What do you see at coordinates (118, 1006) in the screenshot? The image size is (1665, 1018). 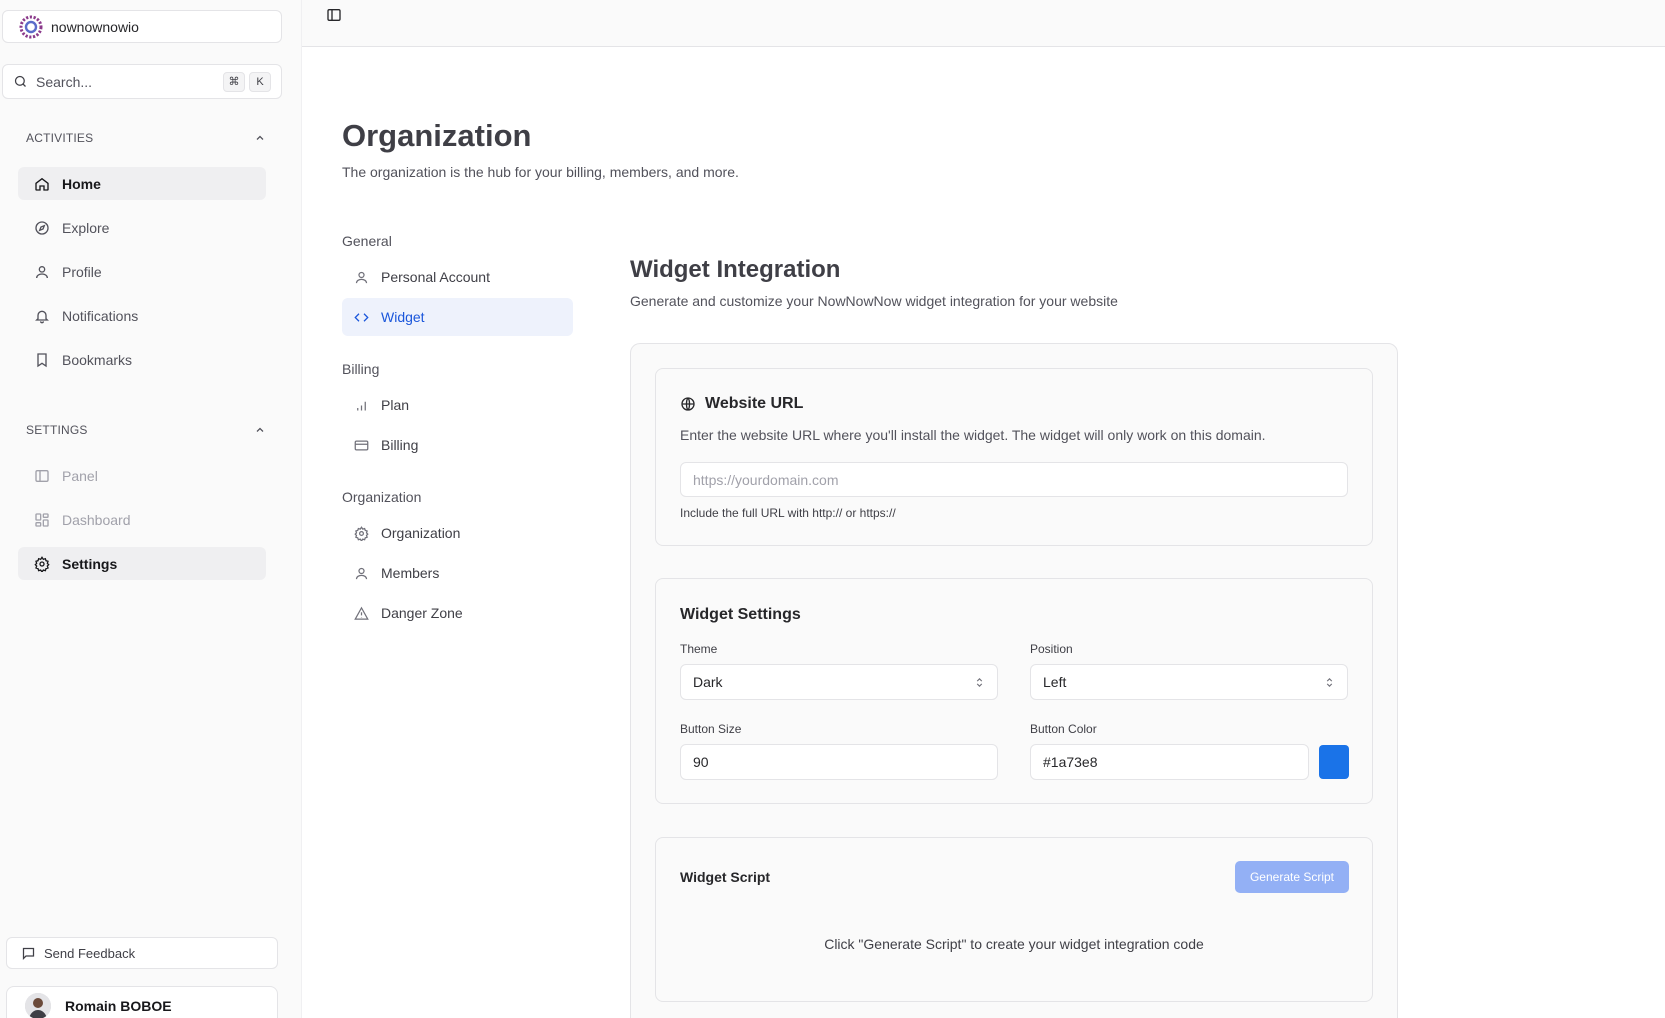 I see `user-name: Romain BOBOE` at bounding box center [118, 1006].